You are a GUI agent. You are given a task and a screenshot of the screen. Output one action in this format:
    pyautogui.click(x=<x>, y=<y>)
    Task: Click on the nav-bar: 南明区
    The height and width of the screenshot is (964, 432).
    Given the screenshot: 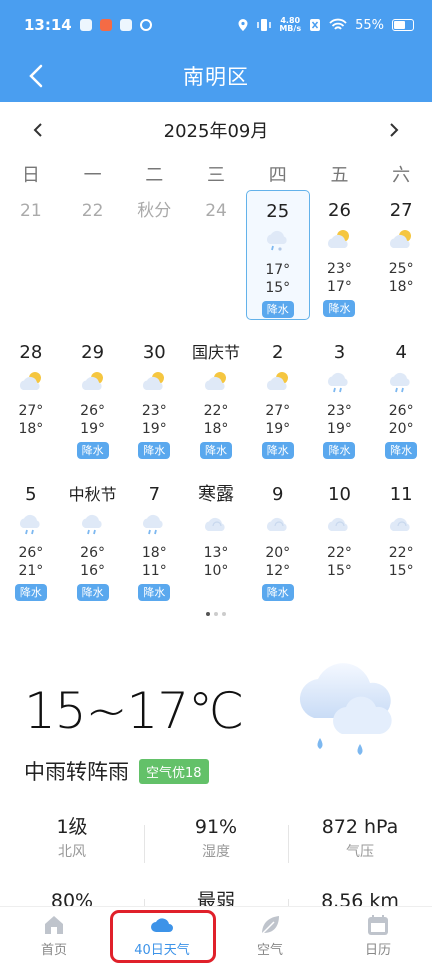 What is the action you would take?
    pyautogui.click(x=216, y=76)
    